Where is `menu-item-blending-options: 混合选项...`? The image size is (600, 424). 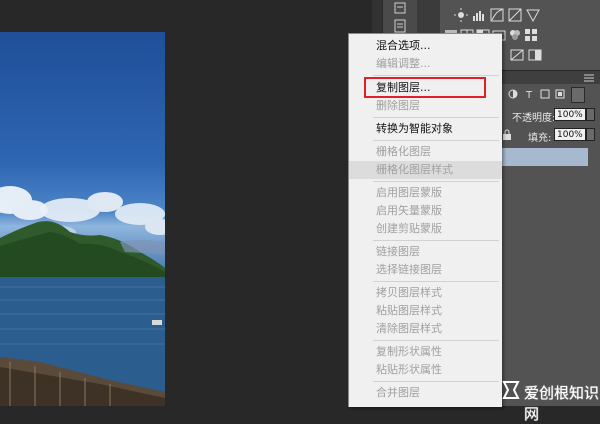
menu-item-blending-options: 混合选项... is located at coordinates (425, 46).